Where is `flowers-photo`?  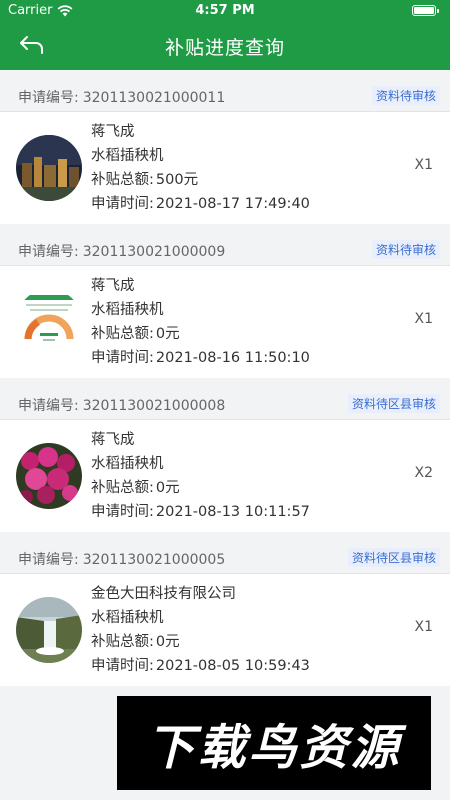
flowers-photo is located at coordinates (49, 476).